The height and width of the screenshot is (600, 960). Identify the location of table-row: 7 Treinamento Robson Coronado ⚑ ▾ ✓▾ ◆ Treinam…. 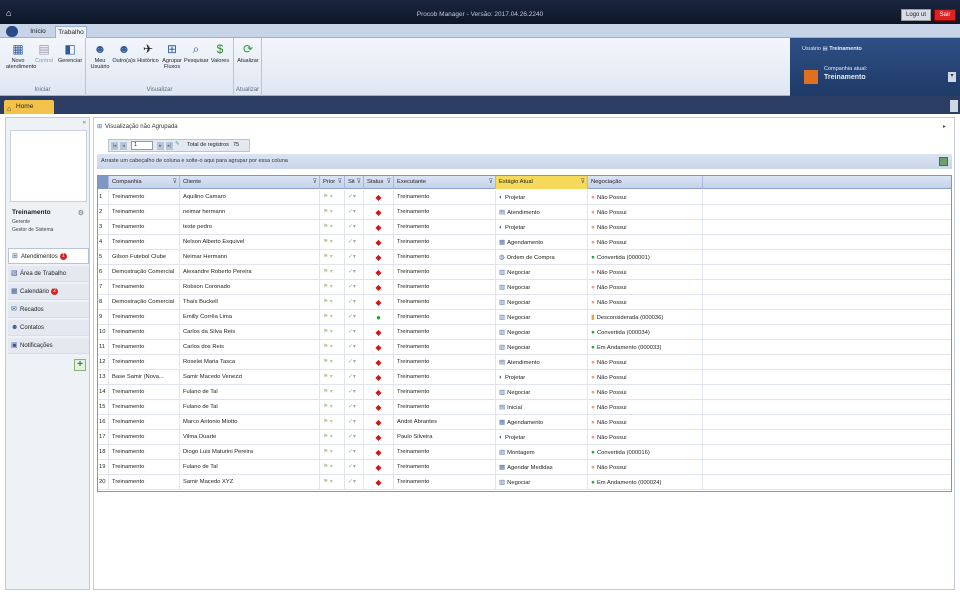
(524, 287).